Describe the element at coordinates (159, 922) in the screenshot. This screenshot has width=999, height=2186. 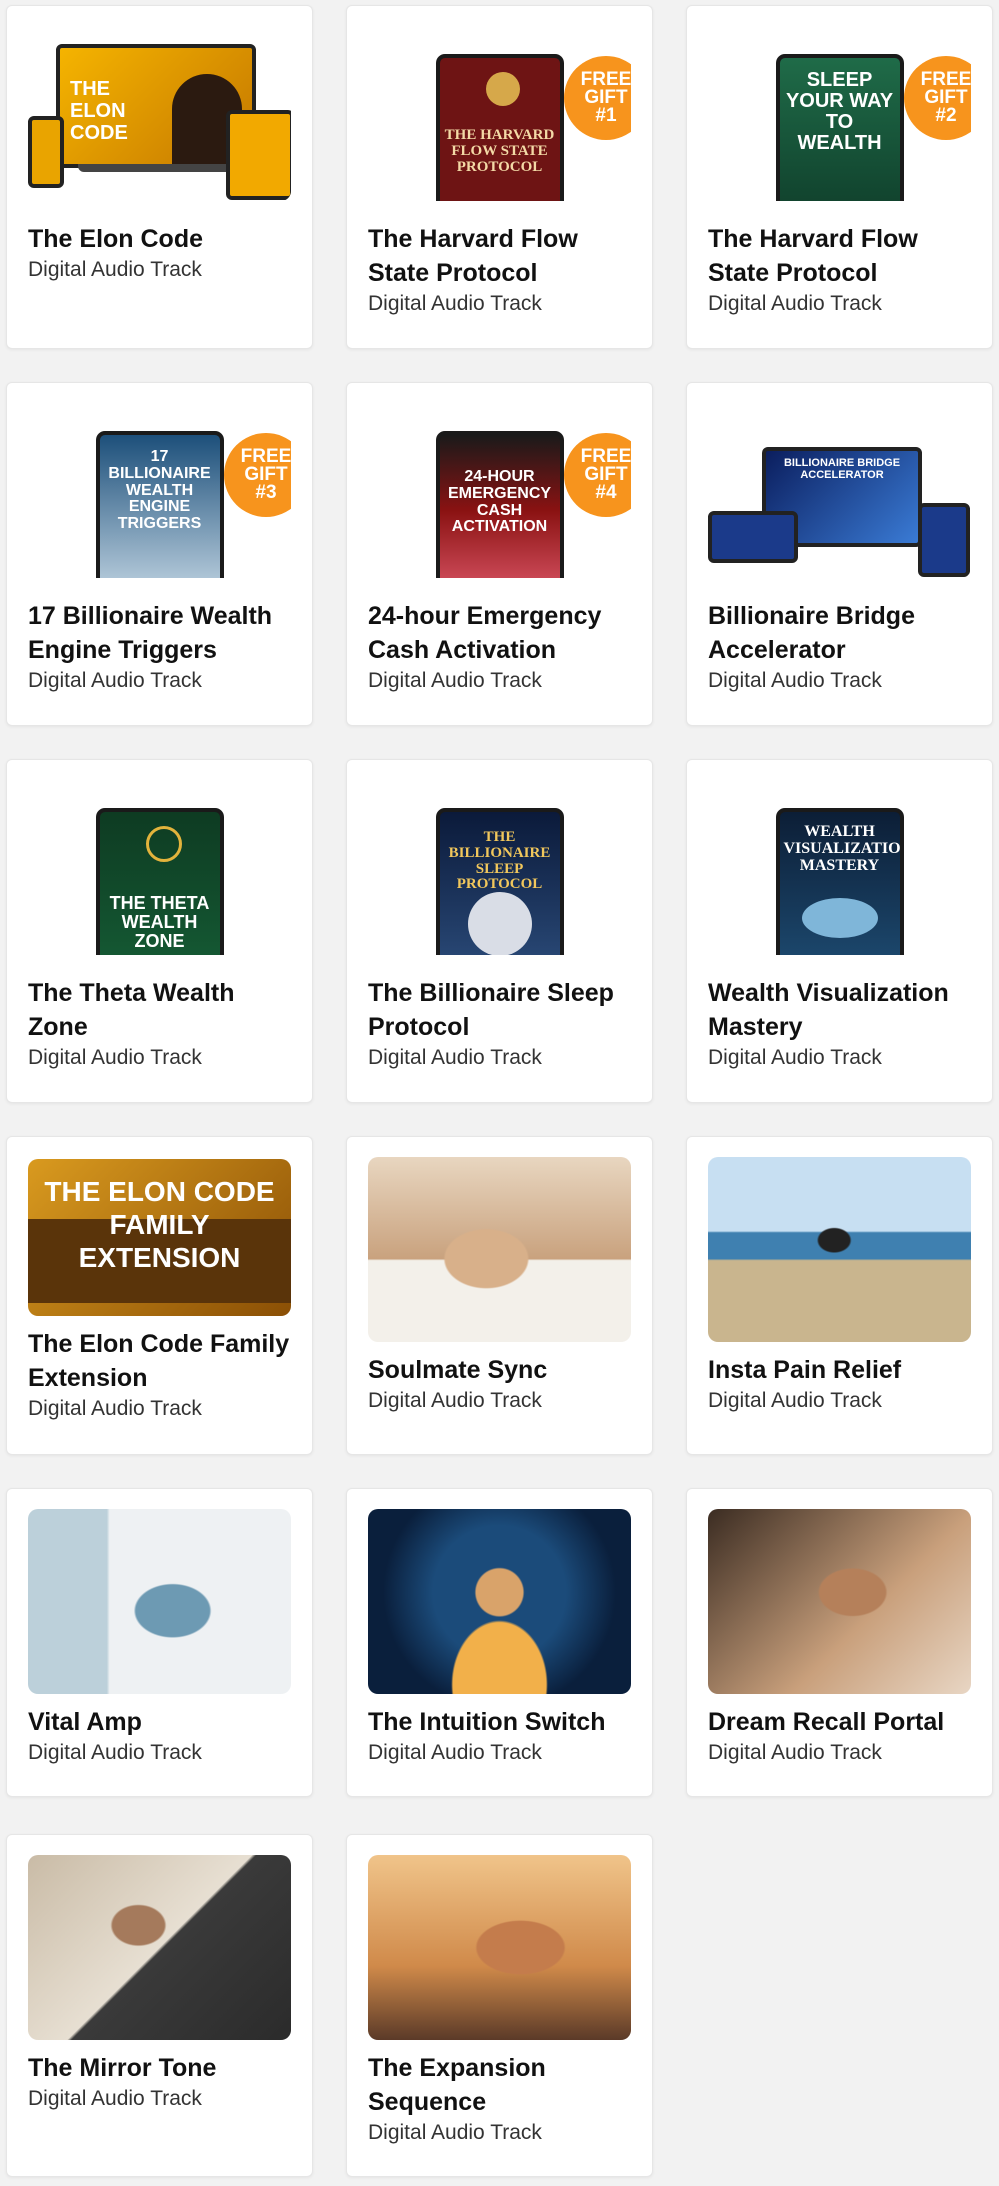
I see `cover-text: THE THETA WEALTH ZONE` at that location.